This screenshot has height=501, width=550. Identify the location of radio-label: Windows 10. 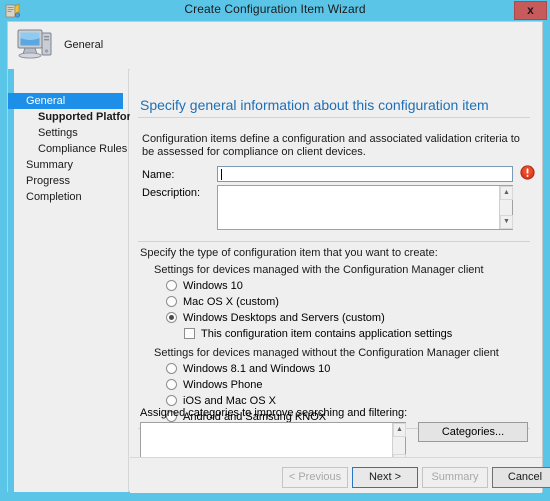
(213, 286).